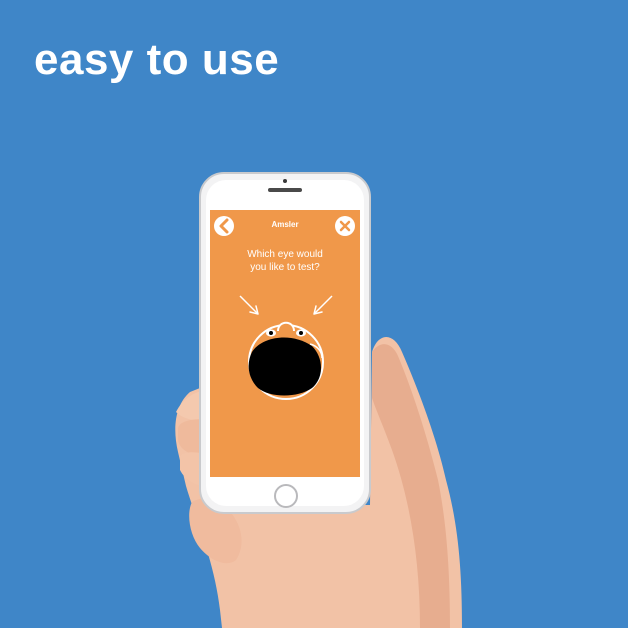  Describe the element at coordinates (285, 261) in the screenshot. I see `eye-question: Which eye would you like to test?` at that location.